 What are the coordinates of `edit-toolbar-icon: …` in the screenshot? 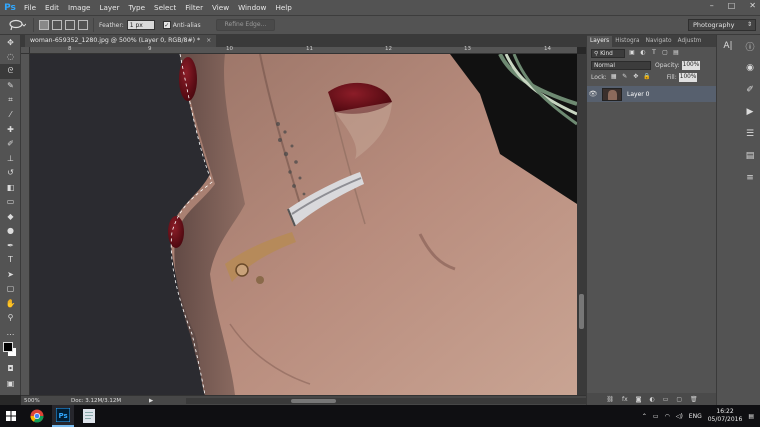 It's located at (10, 332).